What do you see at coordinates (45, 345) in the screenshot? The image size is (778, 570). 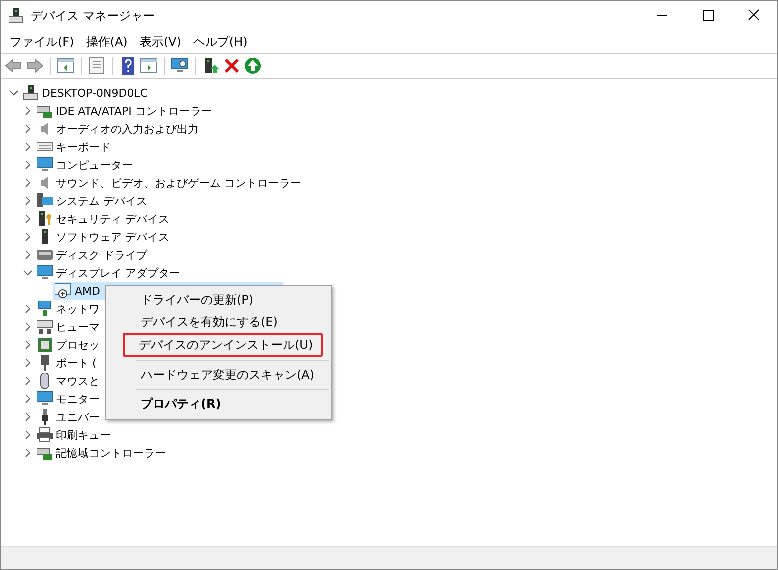 I see `cpu-icon` at bounding box center [45, 345].